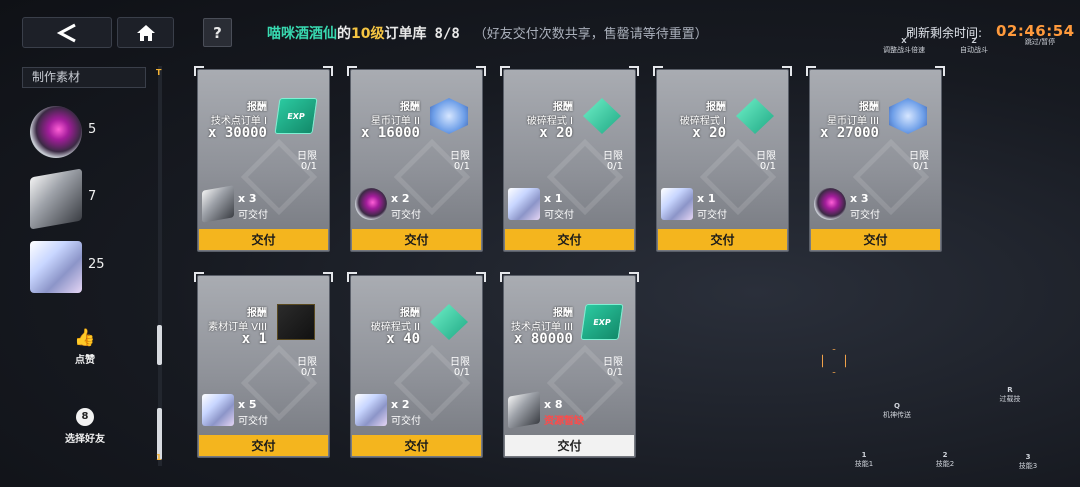  Describe the element at coordinates (85, 426) in the screenshot. I see `select-friend-button: 8 选择好友` at that location.